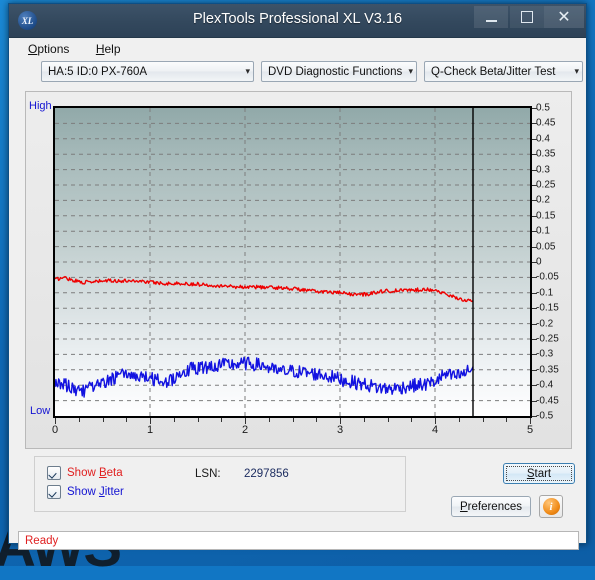  I want to click on y-axis-tick-label: -0.45, so click(547, 401).